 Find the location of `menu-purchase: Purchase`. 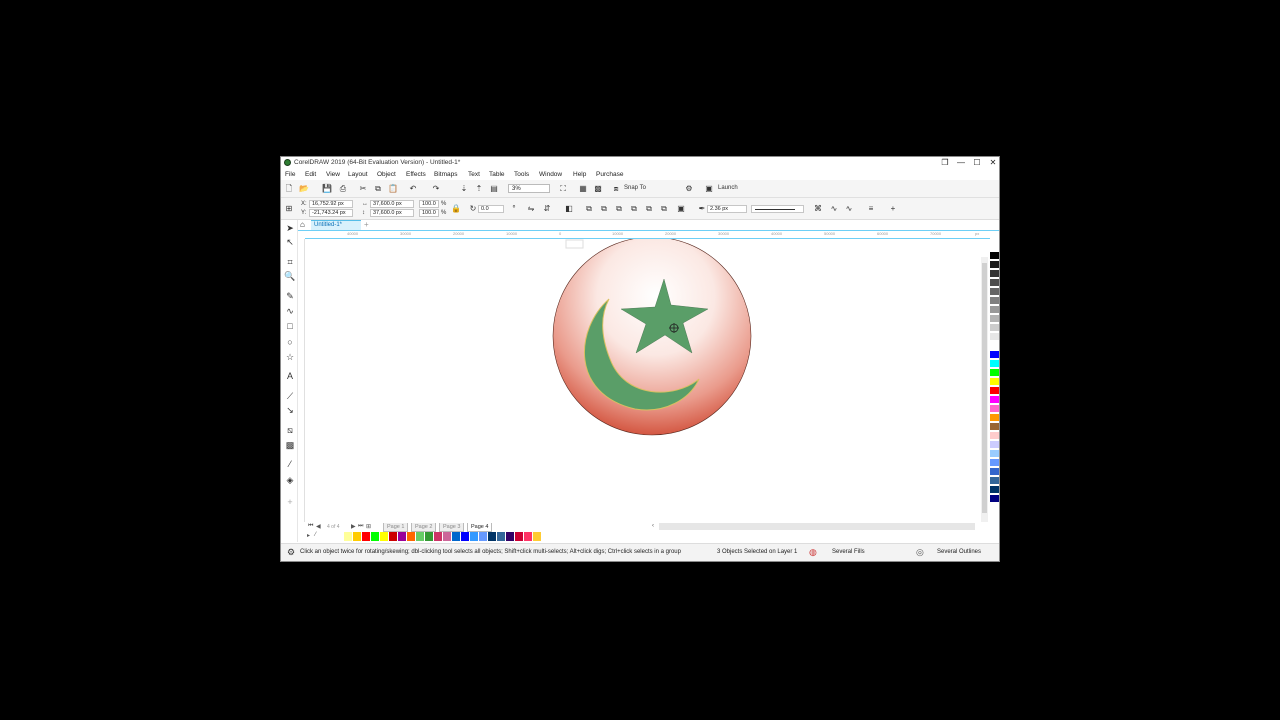

menu-purchase: Purchase is located at coordinates (609, 174).